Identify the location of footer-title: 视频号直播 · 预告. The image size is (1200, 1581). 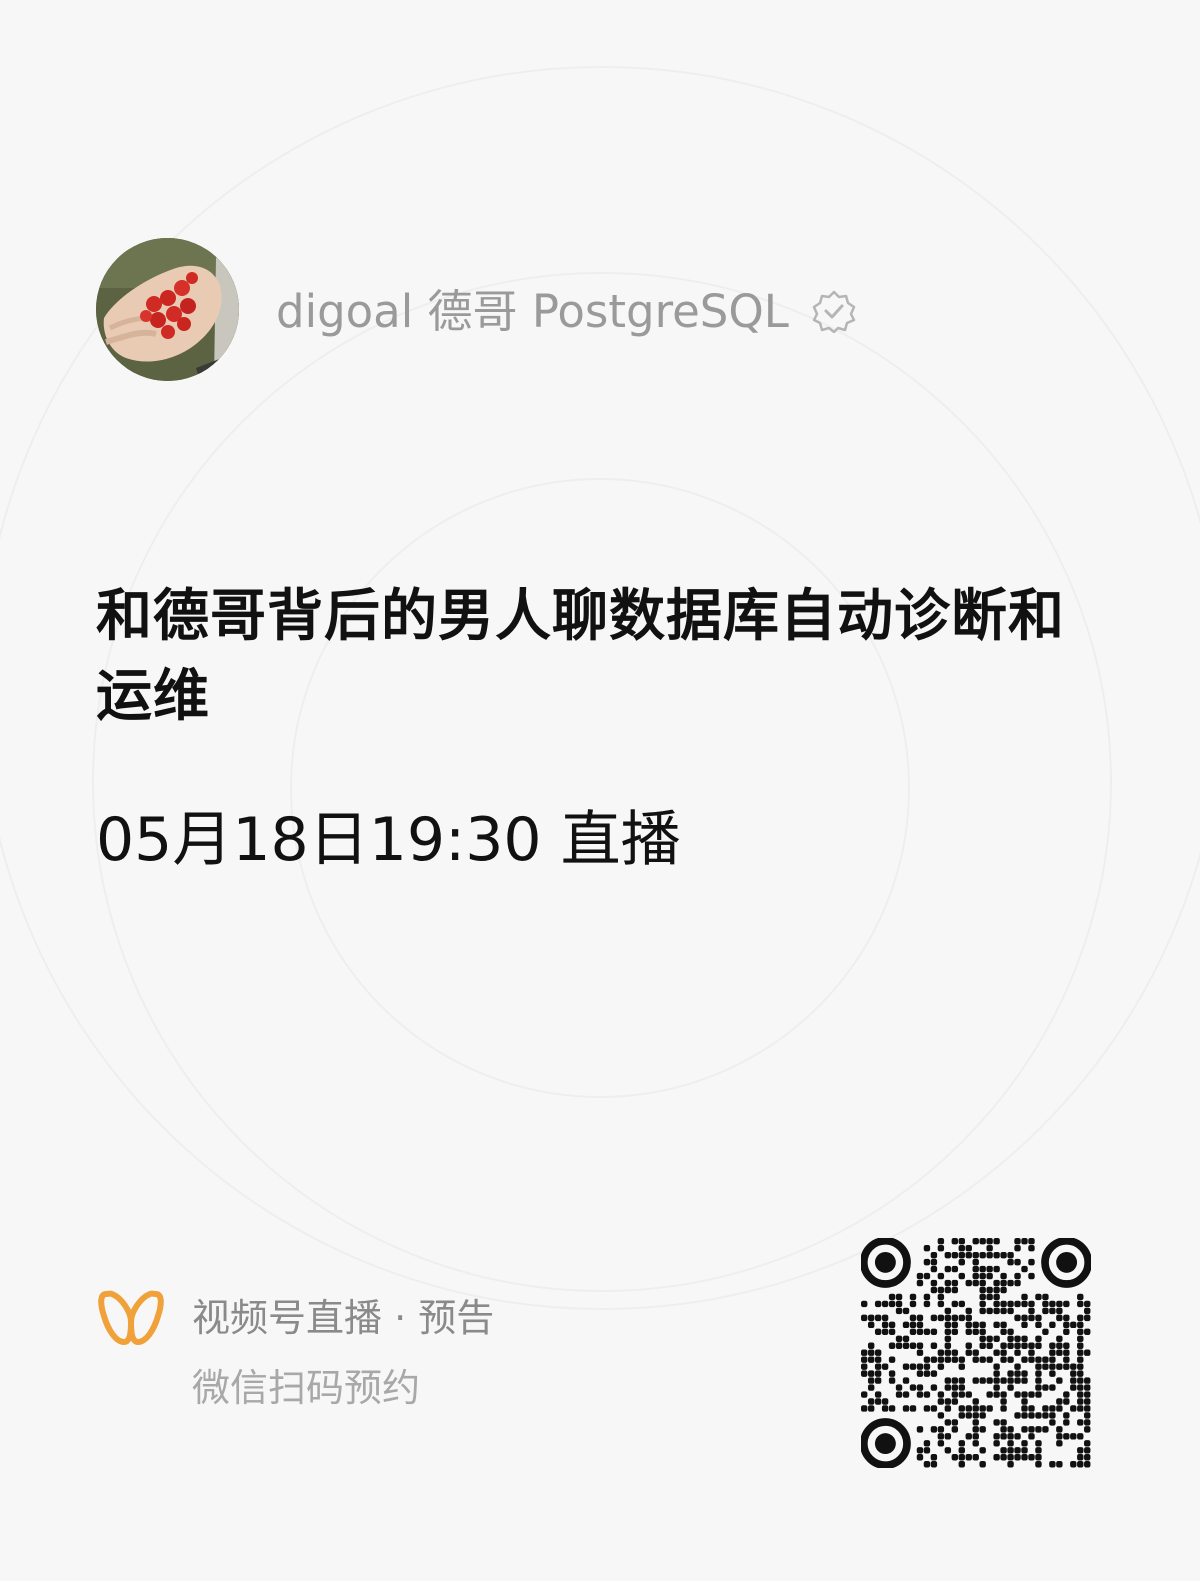
(343, 1318).